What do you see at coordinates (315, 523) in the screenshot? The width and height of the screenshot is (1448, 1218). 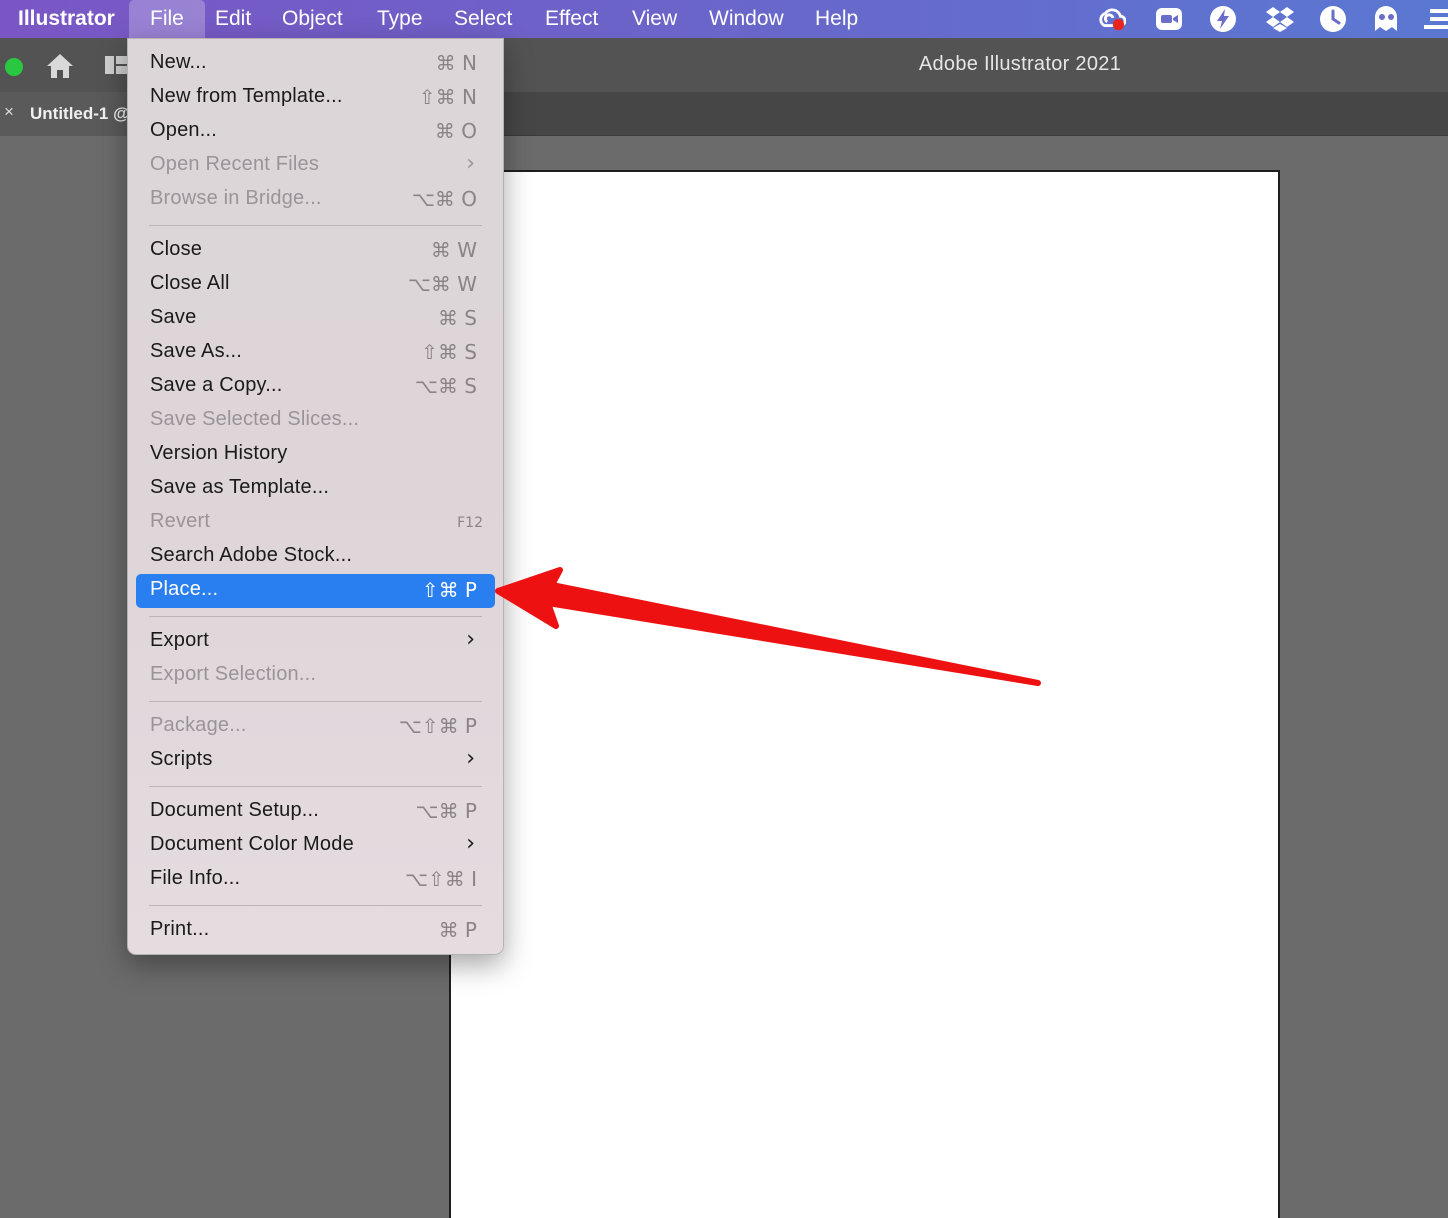 I see `menu-item-revert: Revert F12` at bounding box center [315, 523].